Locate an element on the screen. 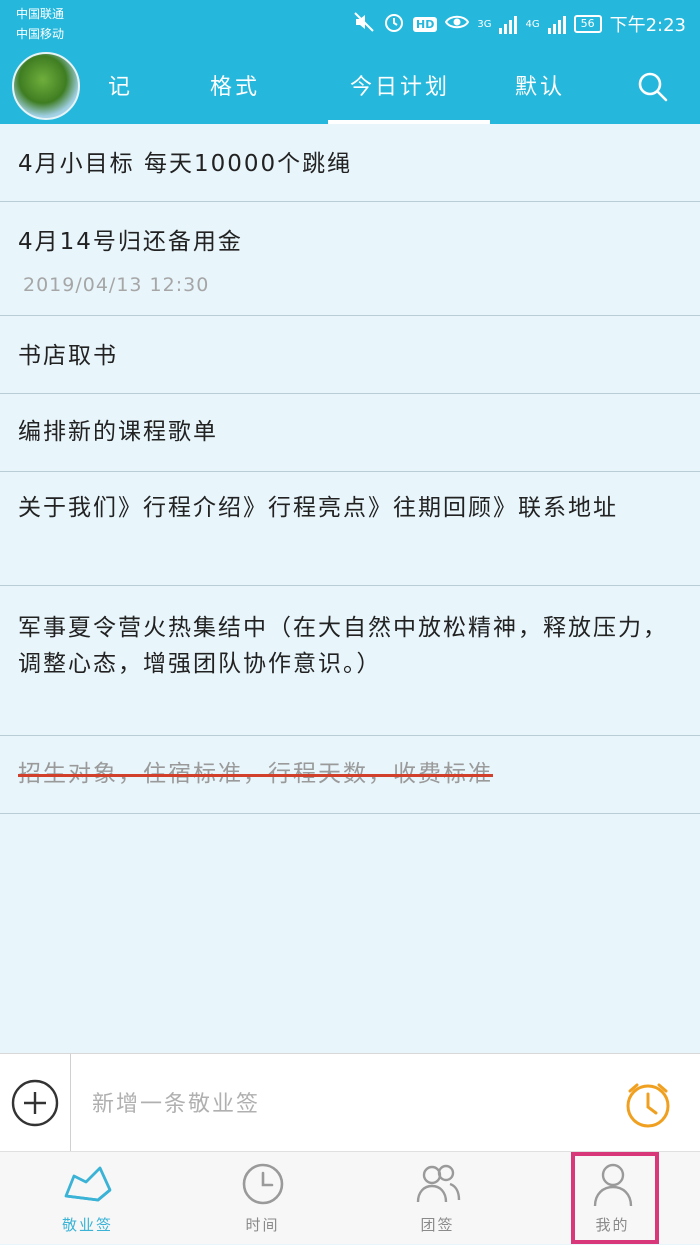  status-time: 下午2:23 is located at coordinates (647, 25).